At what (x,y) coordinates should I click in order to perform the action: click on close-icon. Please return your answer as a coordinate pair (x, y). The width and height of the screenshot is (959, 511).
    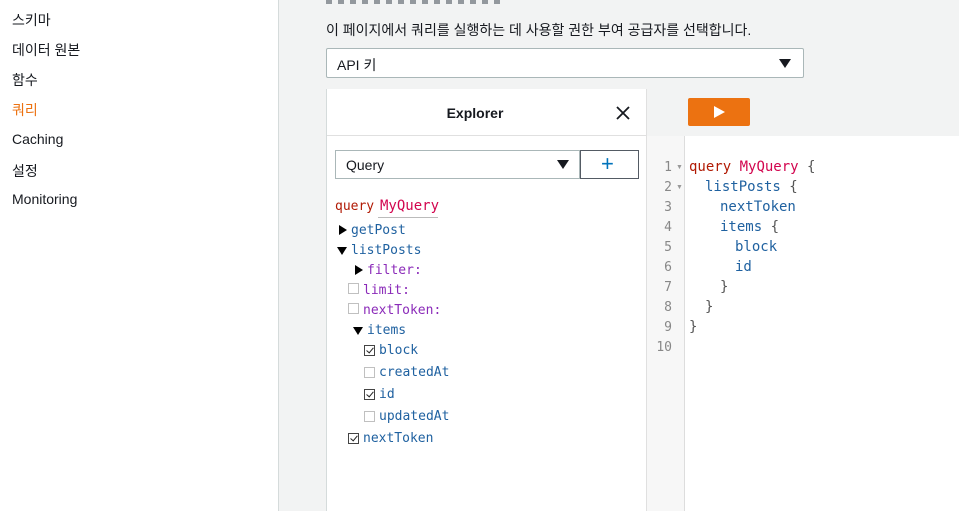
    Looking at the image, I should click on (623, 113).